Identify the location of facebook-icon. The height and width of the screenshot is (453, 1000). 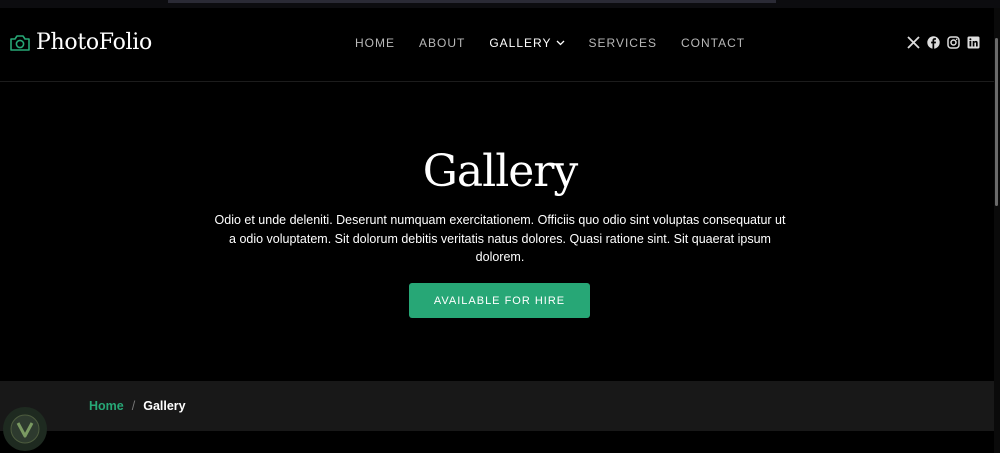
(933, 42).